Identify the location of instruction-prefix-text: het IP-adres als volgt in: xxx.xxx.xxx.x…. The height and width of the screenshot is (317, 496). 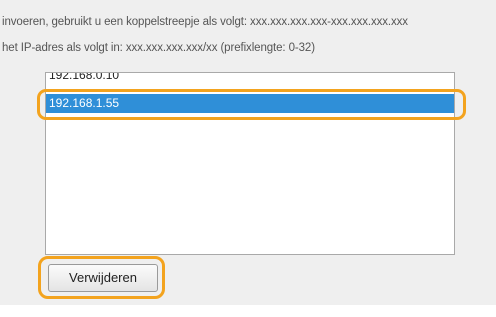
(158, 48).